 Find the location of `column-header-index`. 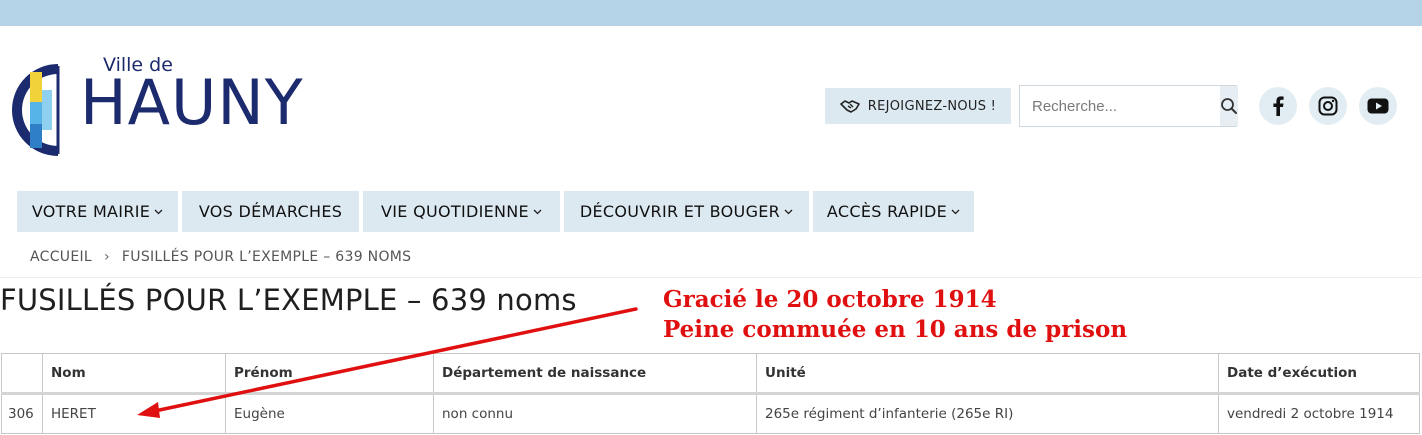

column-header-index is located at coordinates (22, 373).